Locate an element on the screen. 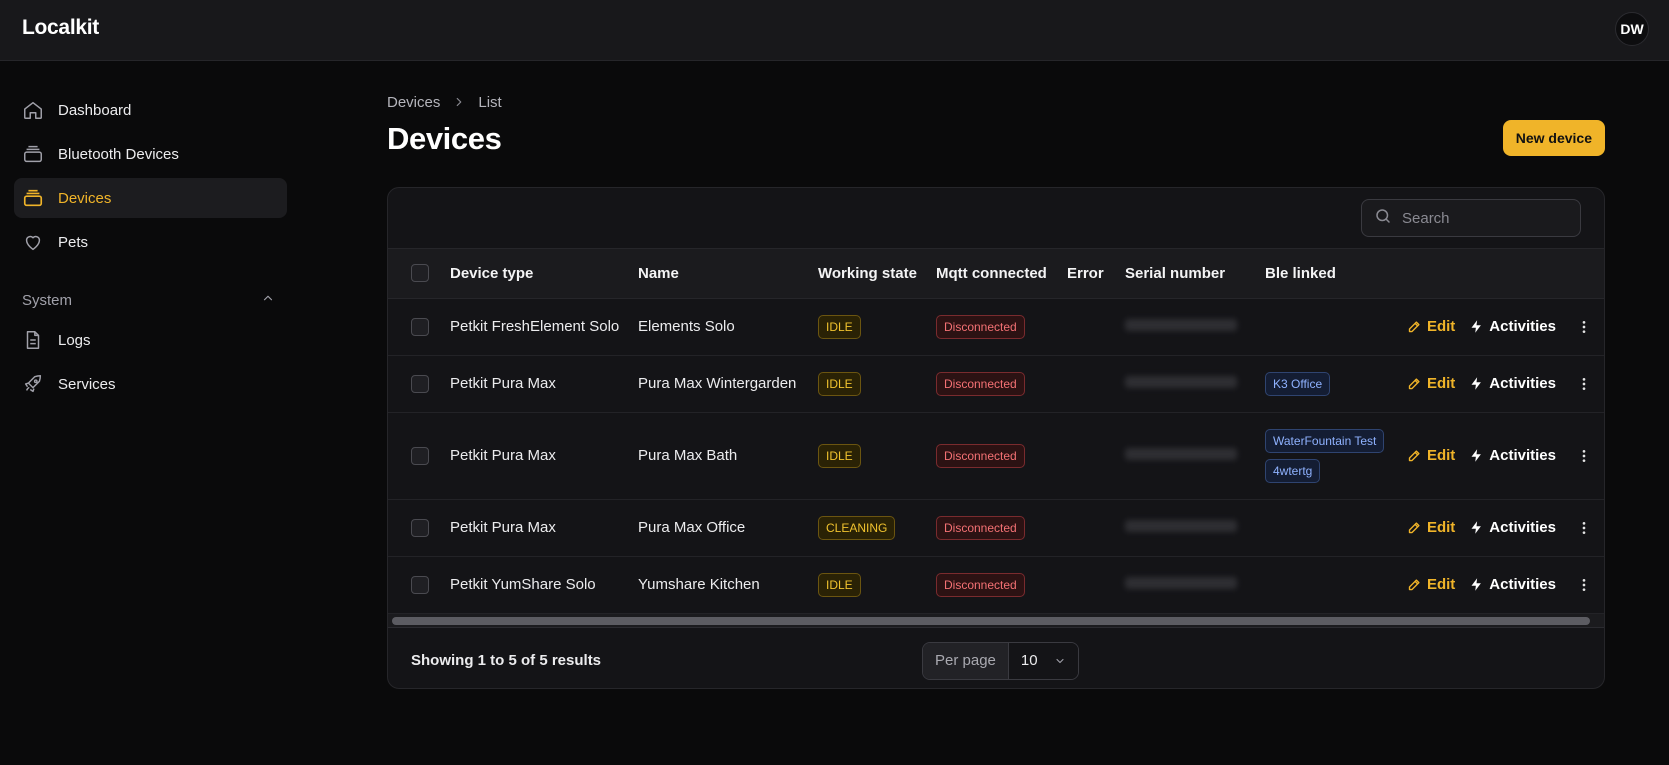 Image resolution: width=1669 pixels, height=765 pixels. search-icon is located at coordinates (1388, 218).